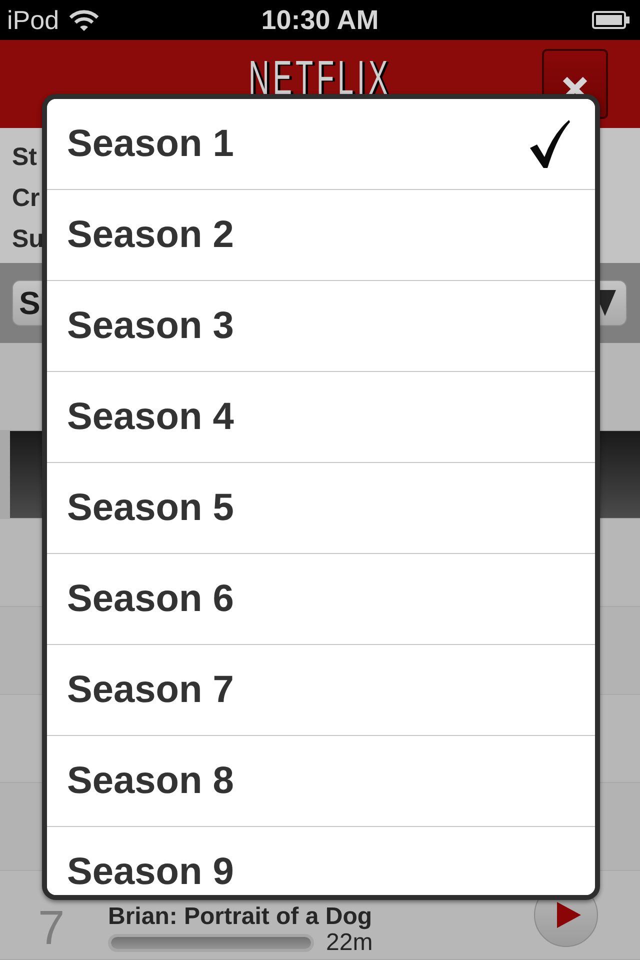 The image size is (640, 960). Describe the element at coordinates (611, 20) in the screenshot. I see `battery-icon` at that location.